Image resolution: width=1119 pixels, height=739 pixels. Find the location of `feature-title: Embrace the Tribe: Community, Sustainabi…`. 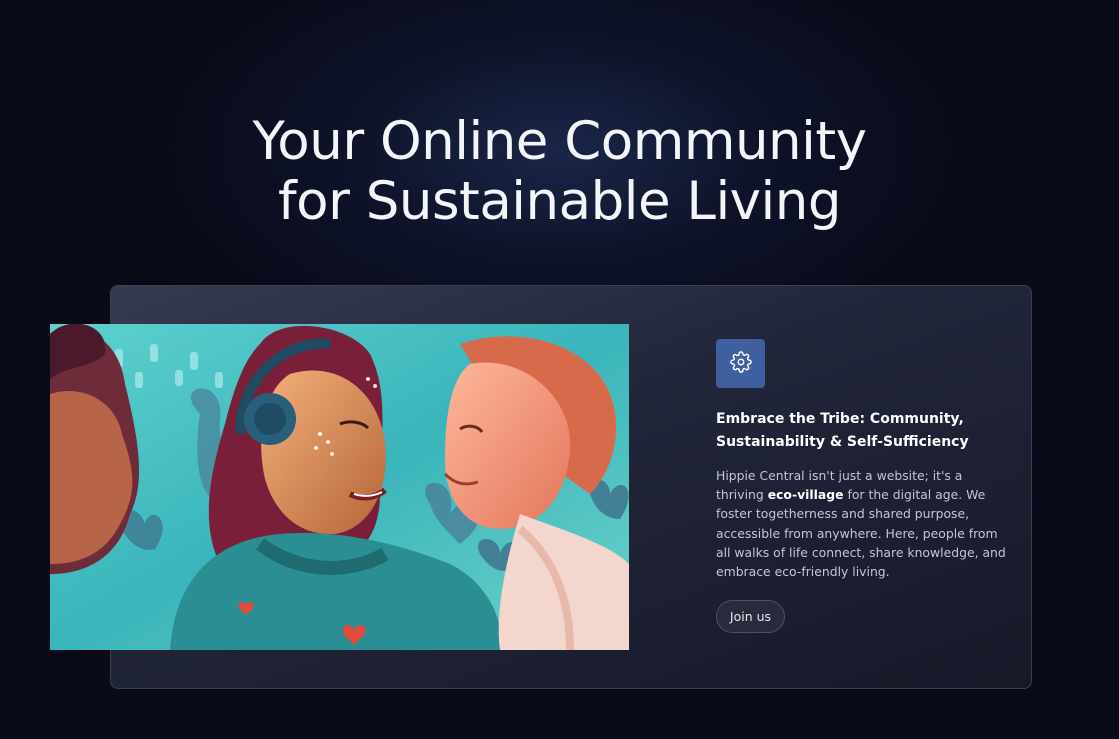

feature-title: Embrace the Tribe: Community, Sustainabi… is located at coordinates (846, 431).